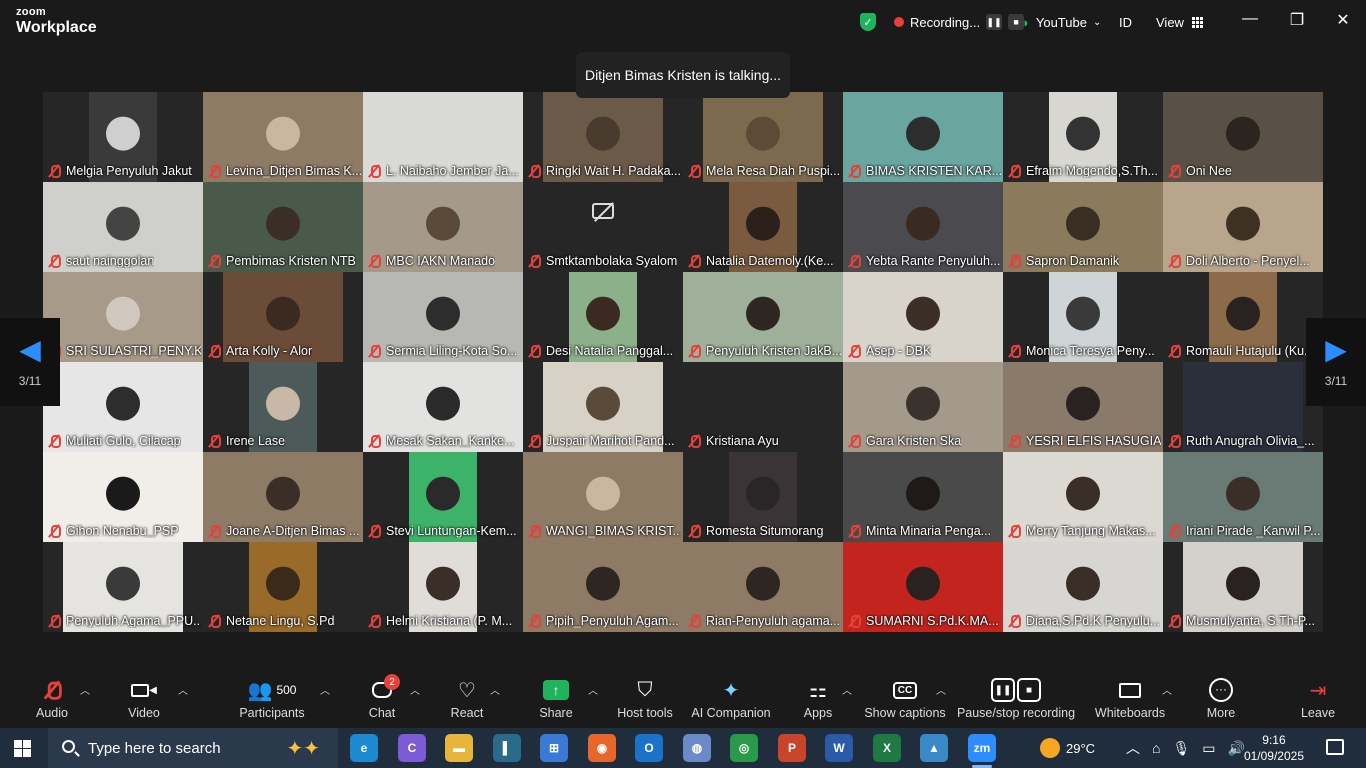  Describe the element at coordinates (123, 497) in the screenshot. I see `participant-tile: Gihon Nenabu_PSP` at that location.